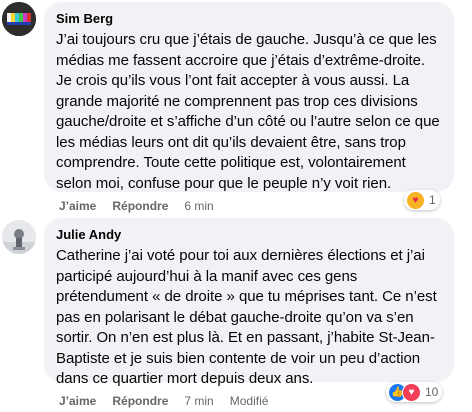 This screenshot has width=472, height=412. I want to click on reaction-summary: 👍 ♥ 10, so click(414, 392).